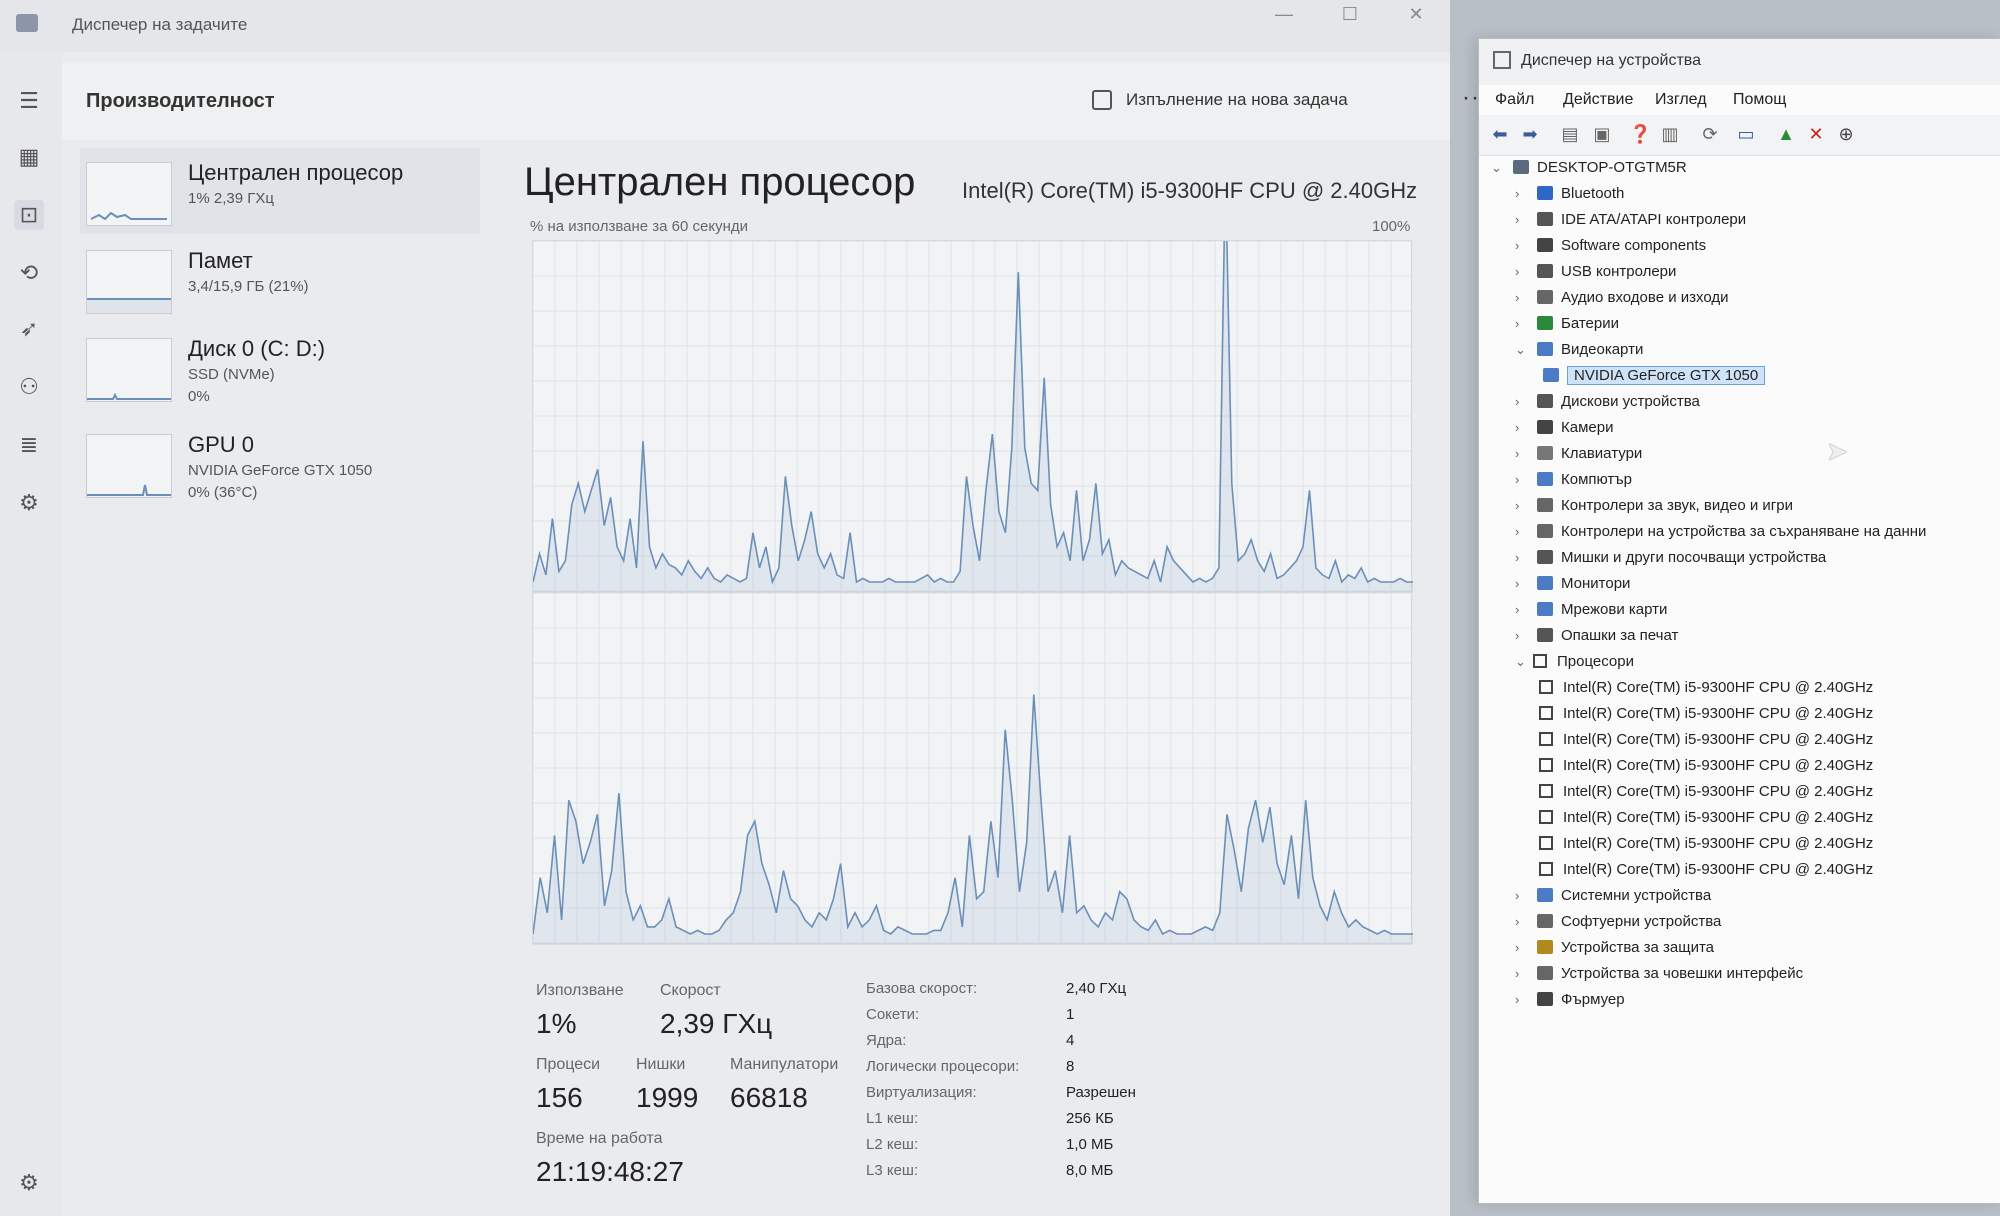 Image resolution: width=2000 pixels, height=1216 pixels. What do you see at coordinates (1546, 739) in the screenshot?
I see `cpu-icon` at bounding box center [1546, 739].